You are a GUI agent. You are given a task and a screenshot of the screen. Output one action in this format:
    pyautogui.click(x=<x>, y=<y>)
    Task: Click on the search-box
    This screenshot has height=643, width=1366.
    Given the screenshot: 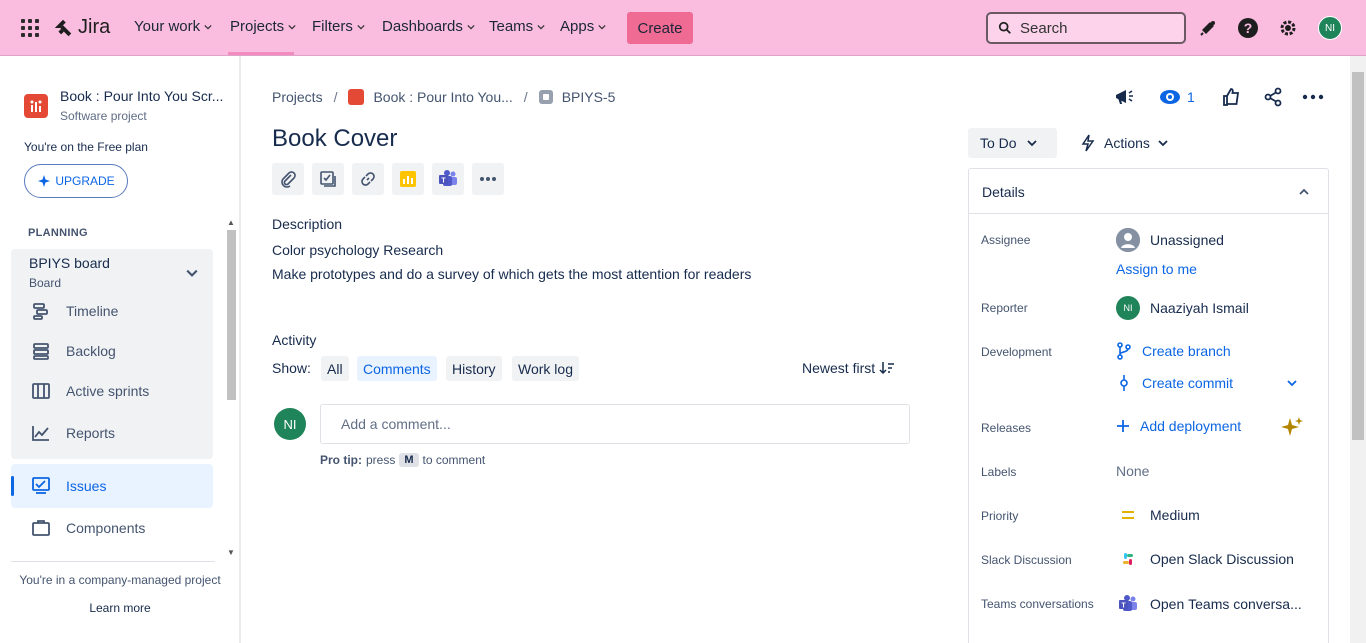 What is the action you would take?
    pyautogui.click(x=1086, y=28)
    